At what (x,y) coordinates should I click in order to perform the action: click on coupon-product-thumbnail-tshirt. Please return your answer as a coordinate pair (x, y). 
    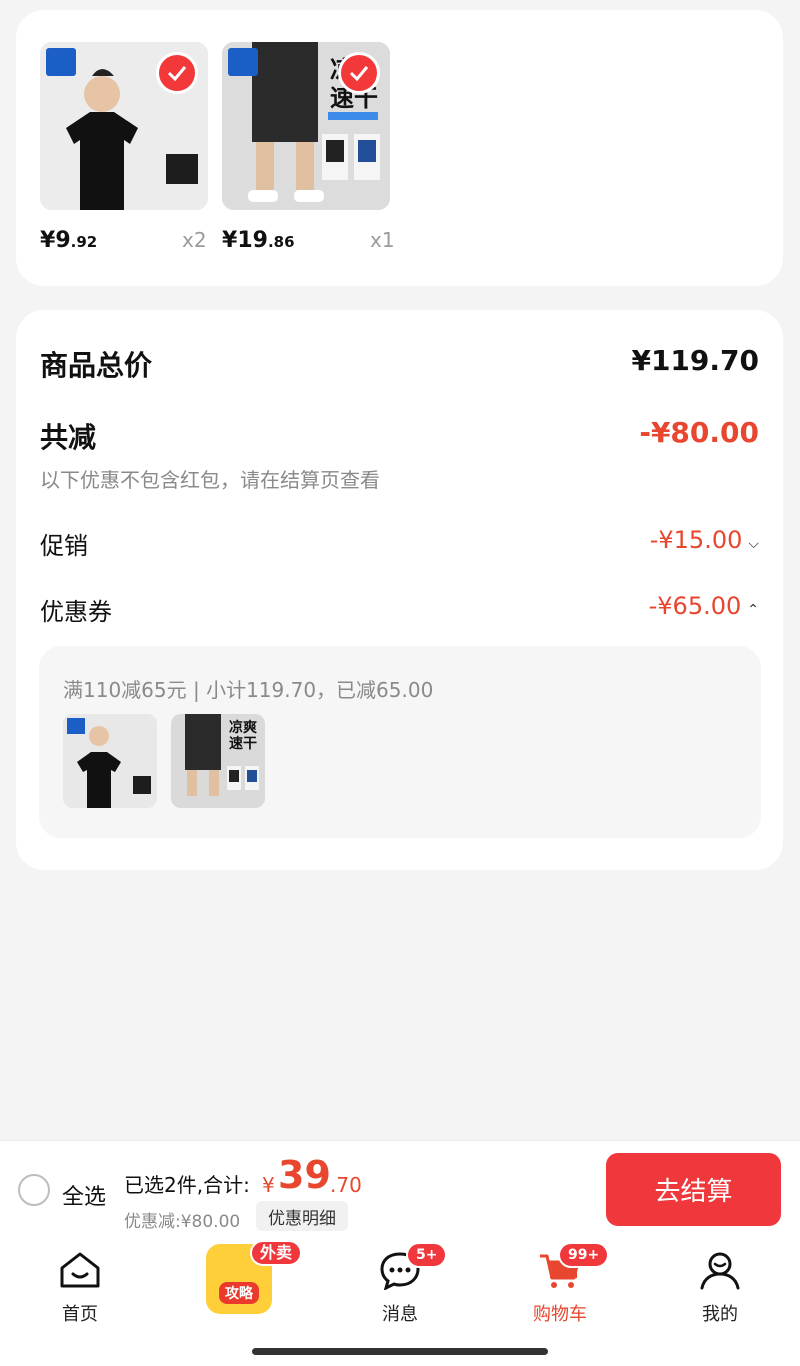
    Looking at the image, I should click on (110, 761).